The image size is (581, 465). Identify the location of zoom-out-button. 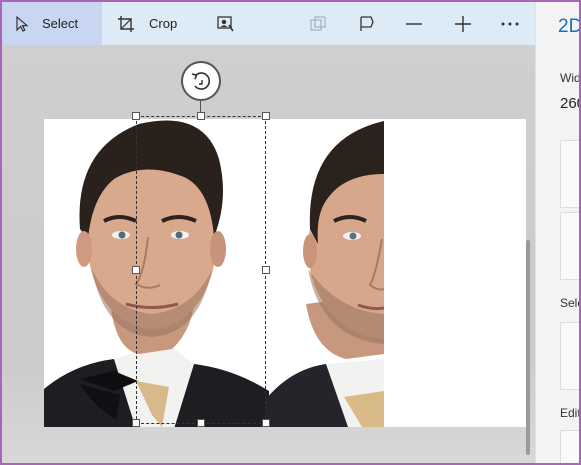
(414, 23).